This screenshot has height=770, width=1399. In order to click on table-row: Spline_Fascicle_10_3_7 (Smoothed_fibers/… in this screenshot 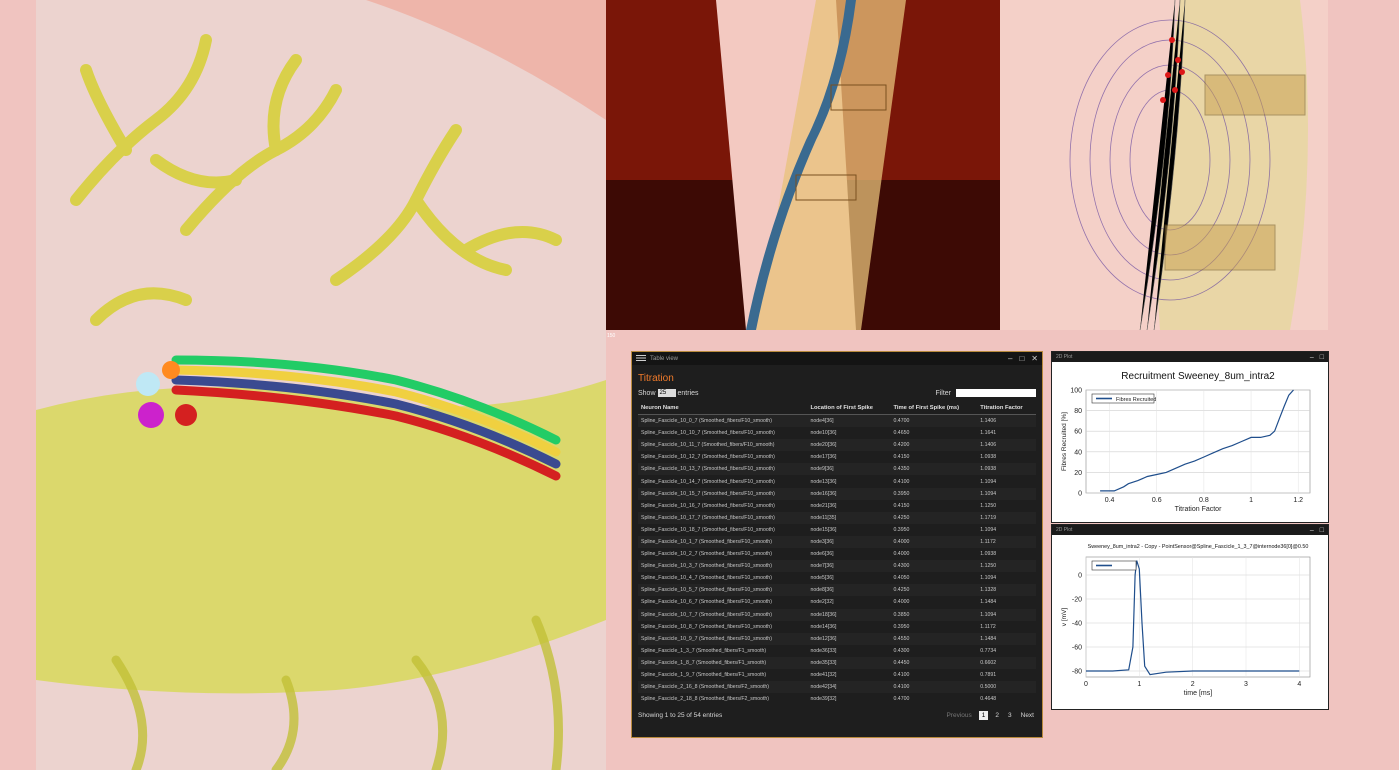, I will do `click(837, 566)`.